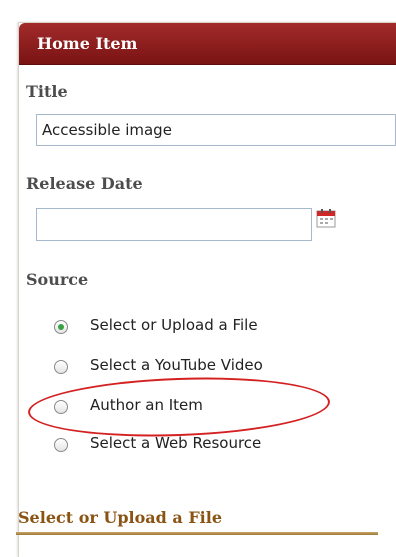 The height and width of the screenshot is (557, 396). Describe the element at coordinates (197, 533) in the screenshot. I see `section-divider` at that location.